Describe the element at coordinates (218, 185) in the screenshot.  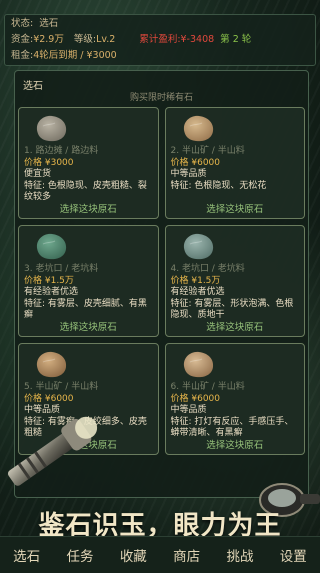
I see `stone-features: 特征: 色根隐现、无松花` at that location.